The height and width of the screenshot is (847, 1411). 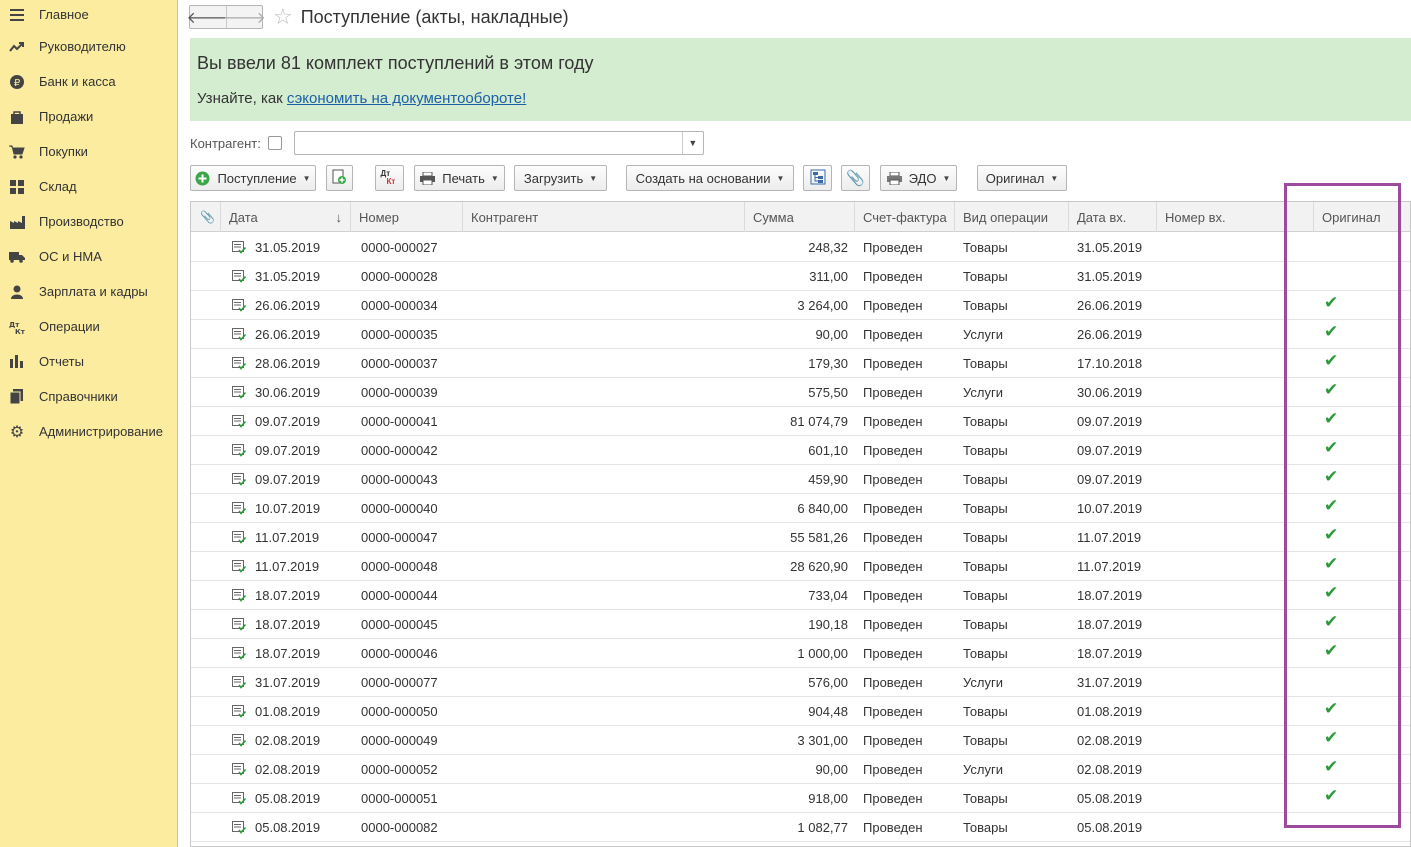 I want to click on sum-column-header: Сумма, so click(x=800, y=217).